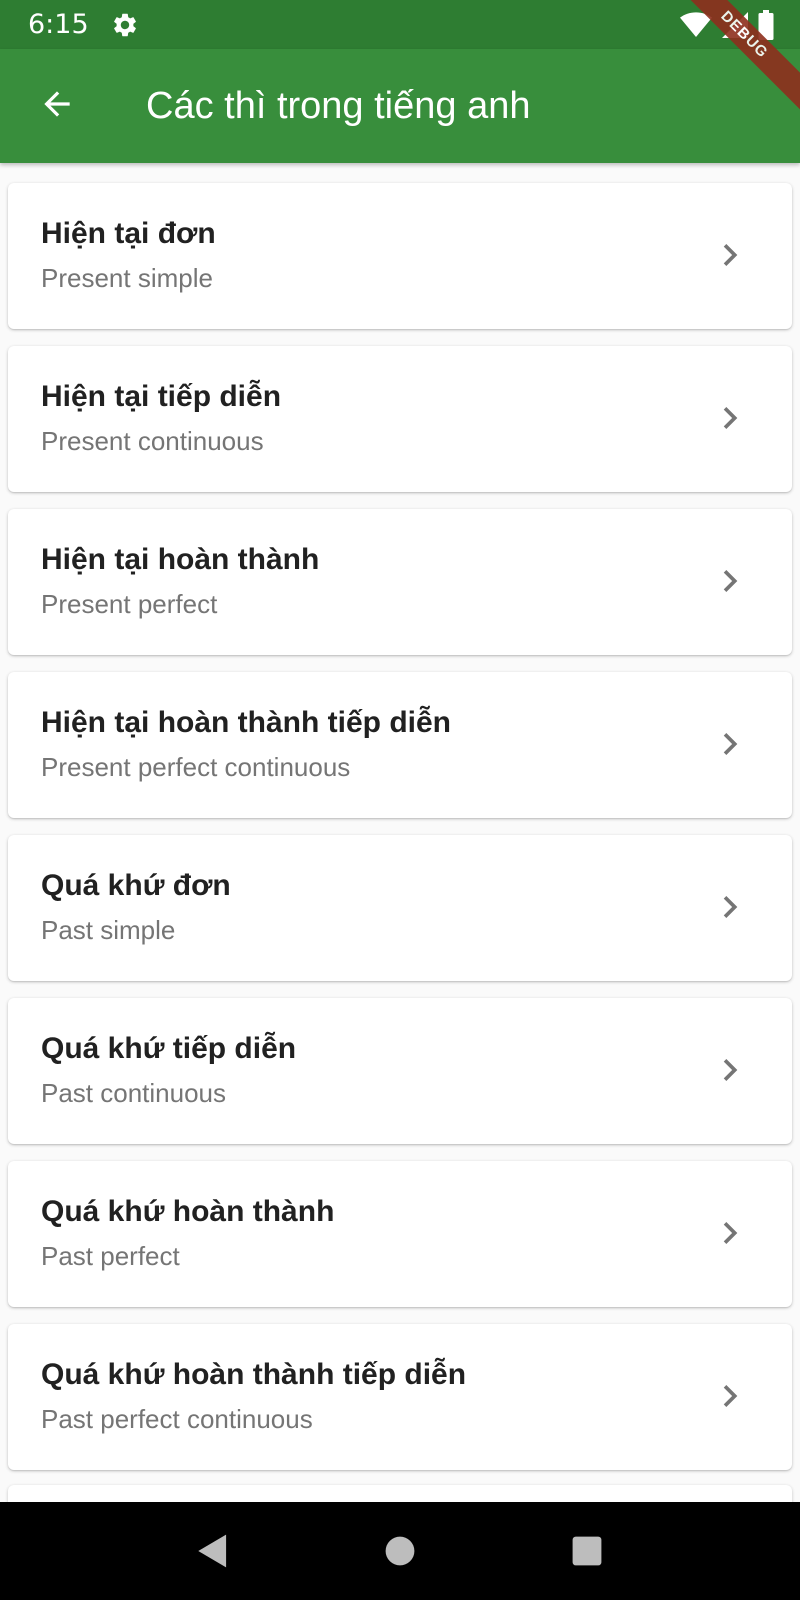 The height and width of the screenshot is (1600, 800). I want to click on tense-subtitle: Present perfect continuous, so click(196, 767).